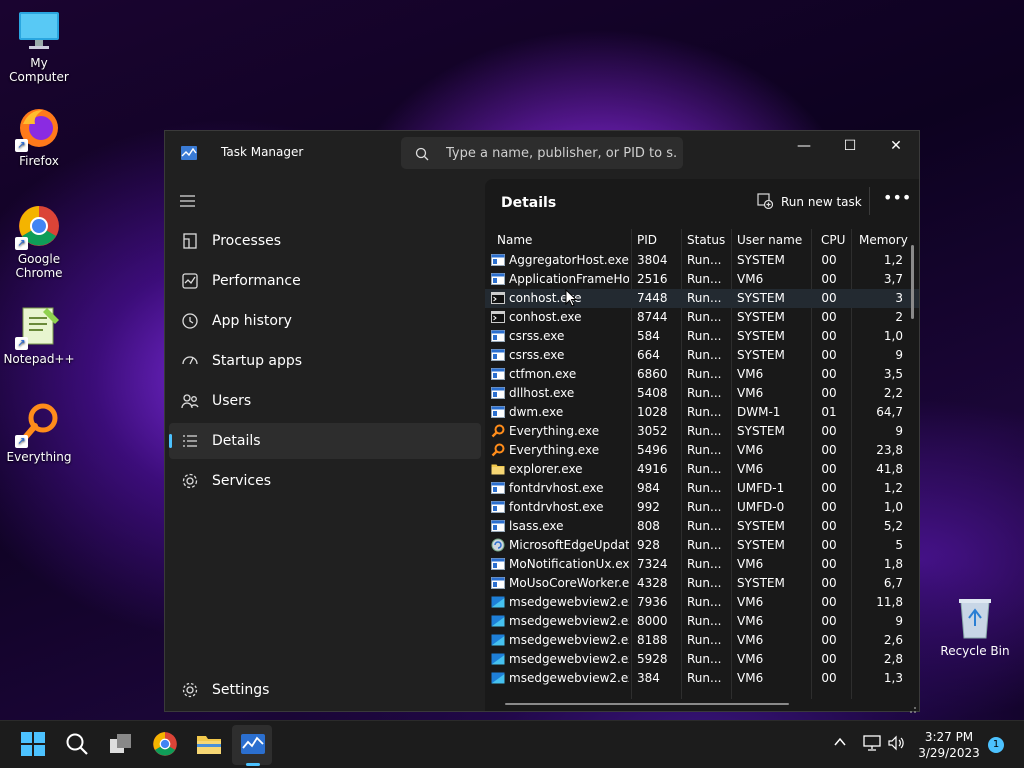 This screenshot has height=768, width=1024. I want to click on table-row: AggregatorHost.exe 3804 Run... SYSTEM 00 1,2, so click(702, 260).